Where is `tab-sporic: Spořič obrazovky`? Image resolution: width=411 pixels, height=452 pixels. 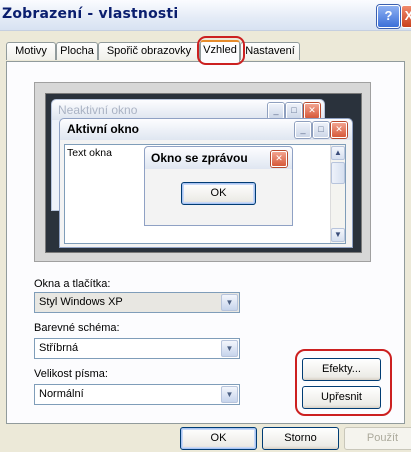
tab-sporic: Spořič obrazovky is located at coordinates (149, 51).